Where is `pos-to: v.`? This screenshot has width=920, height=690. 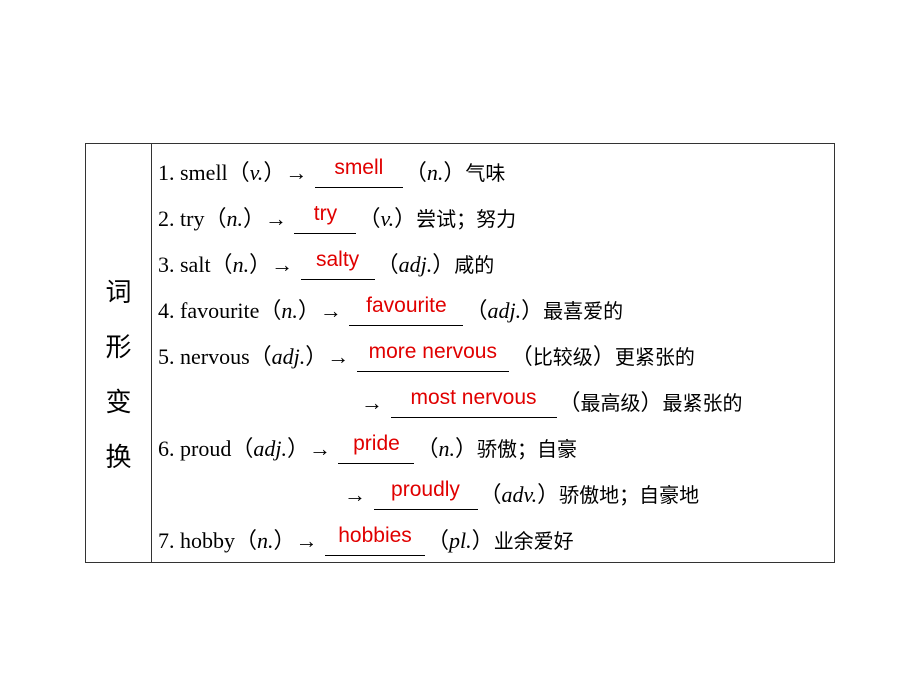
pos-to: v. is located at coordinates (387, 218).